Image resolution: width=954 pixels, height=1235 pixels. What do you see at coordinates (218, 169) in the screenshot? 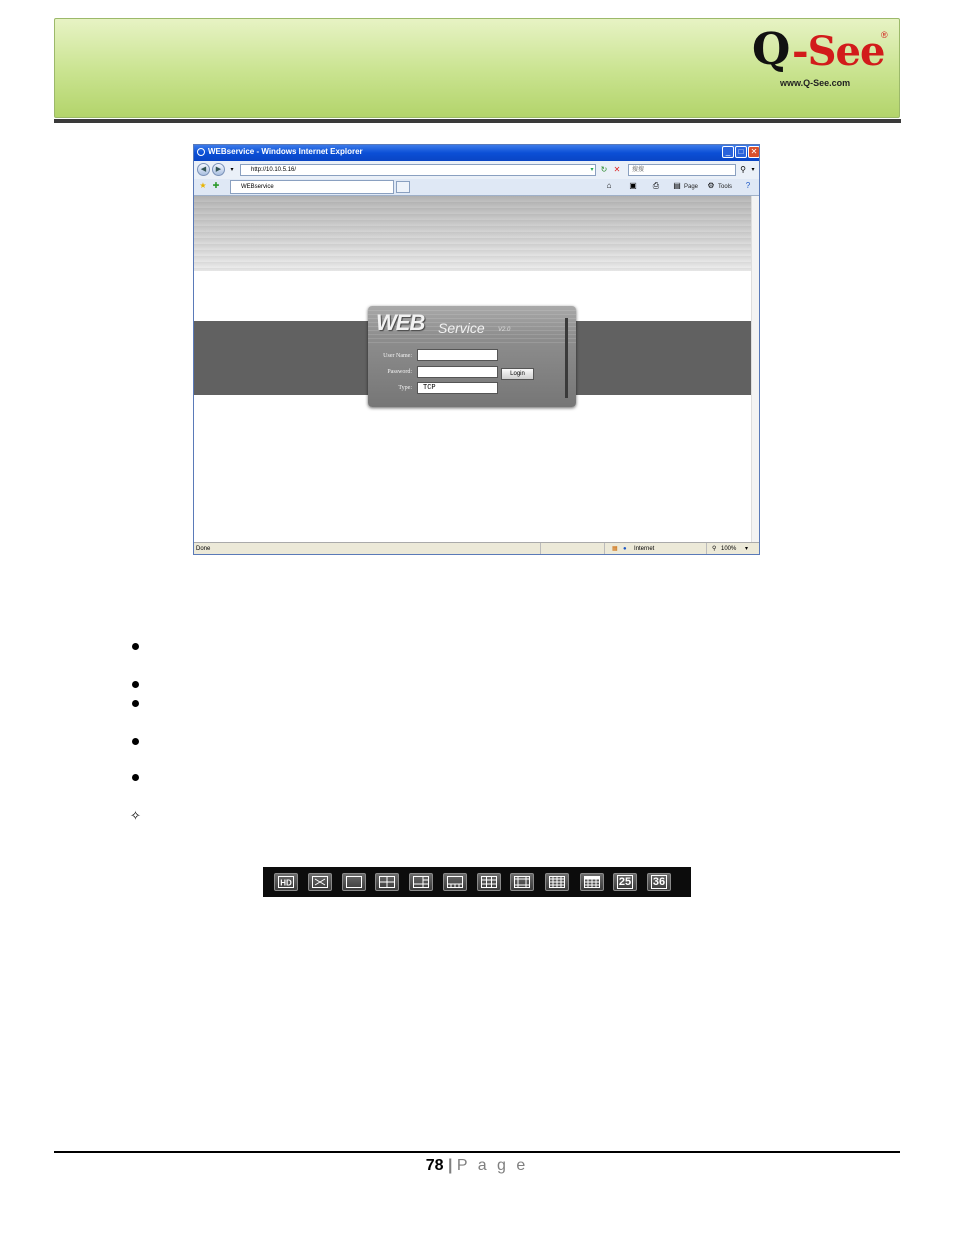
I see `forward-button: ▶` at bounding box center [218, 169].